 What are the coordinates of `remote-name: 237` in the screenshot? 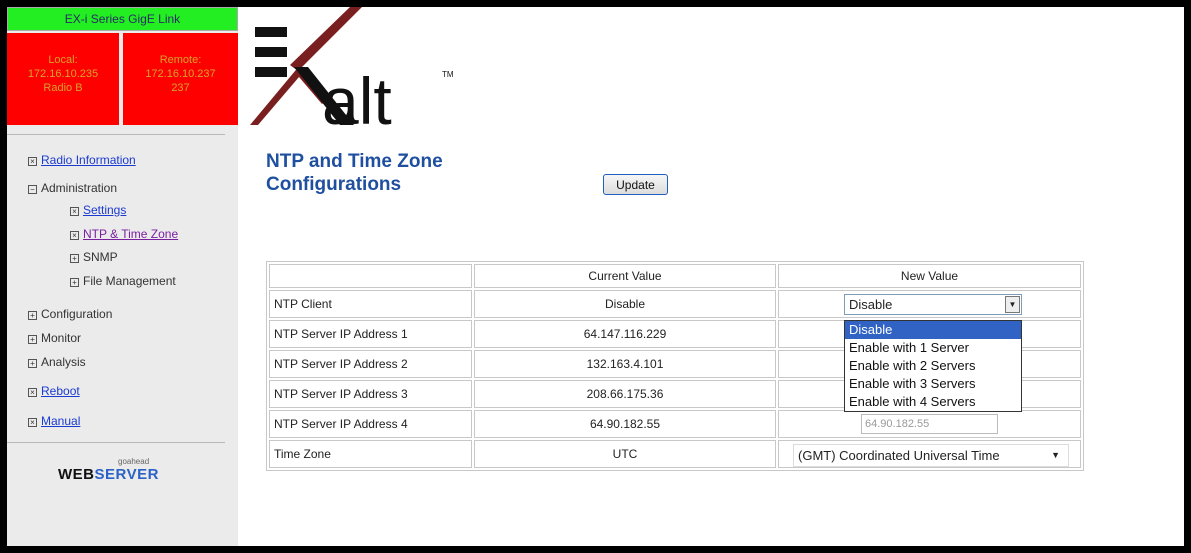 It's located at (180, 88).